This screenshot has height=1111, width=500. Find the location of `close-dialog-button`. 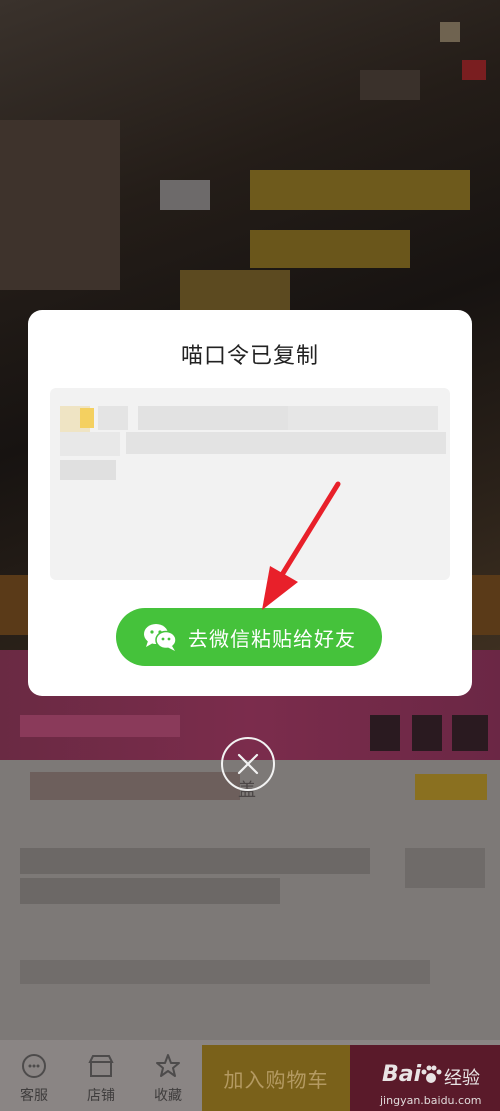

close-dialog-button is located at coordinates (248, 764).